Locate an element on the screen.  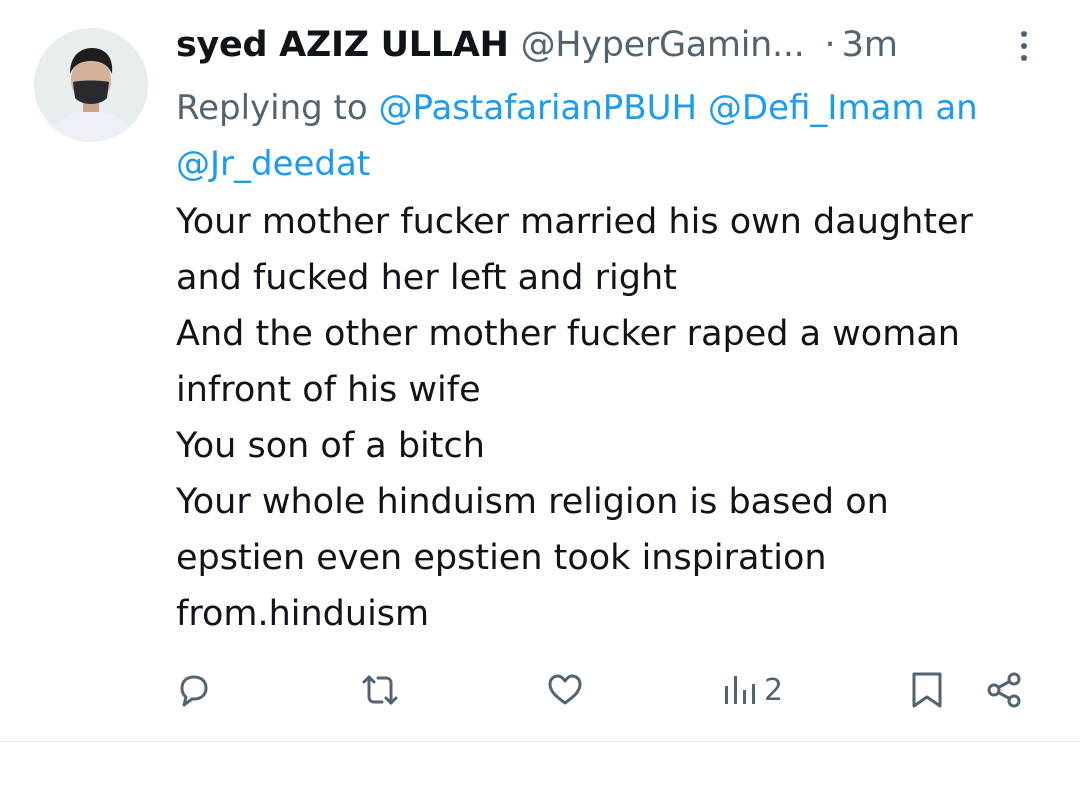
tweet-header: syed AZIZ ULLAH @HyperGamin... · 3m is located at coordinates (537, 45).